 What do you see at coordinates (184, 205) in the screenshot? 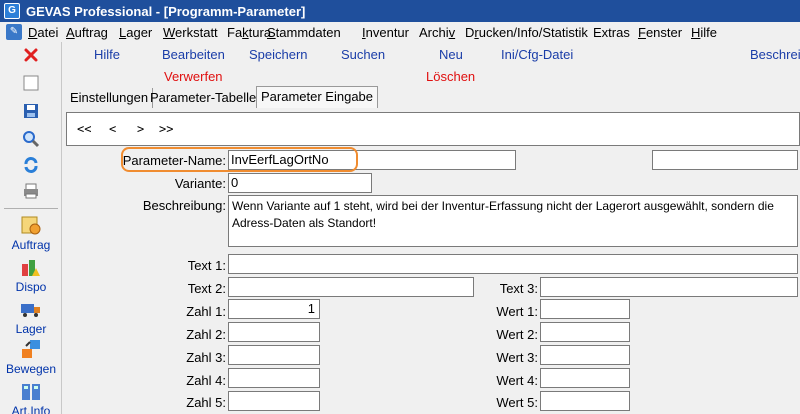
I see `beschreibung-label: Beschreibung:` at bounding box center [184, 205].